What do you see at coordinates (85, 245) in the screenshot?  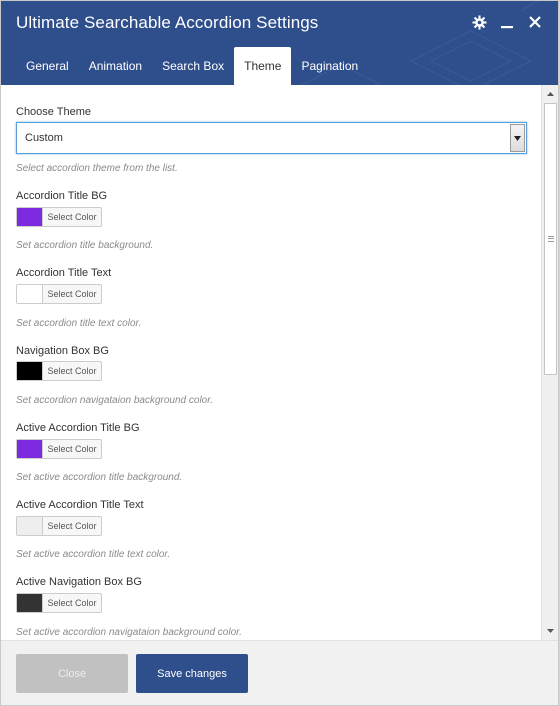 I see `accordion-title-bg-help: Set accordion title background.` at bounding box center [85, 245].